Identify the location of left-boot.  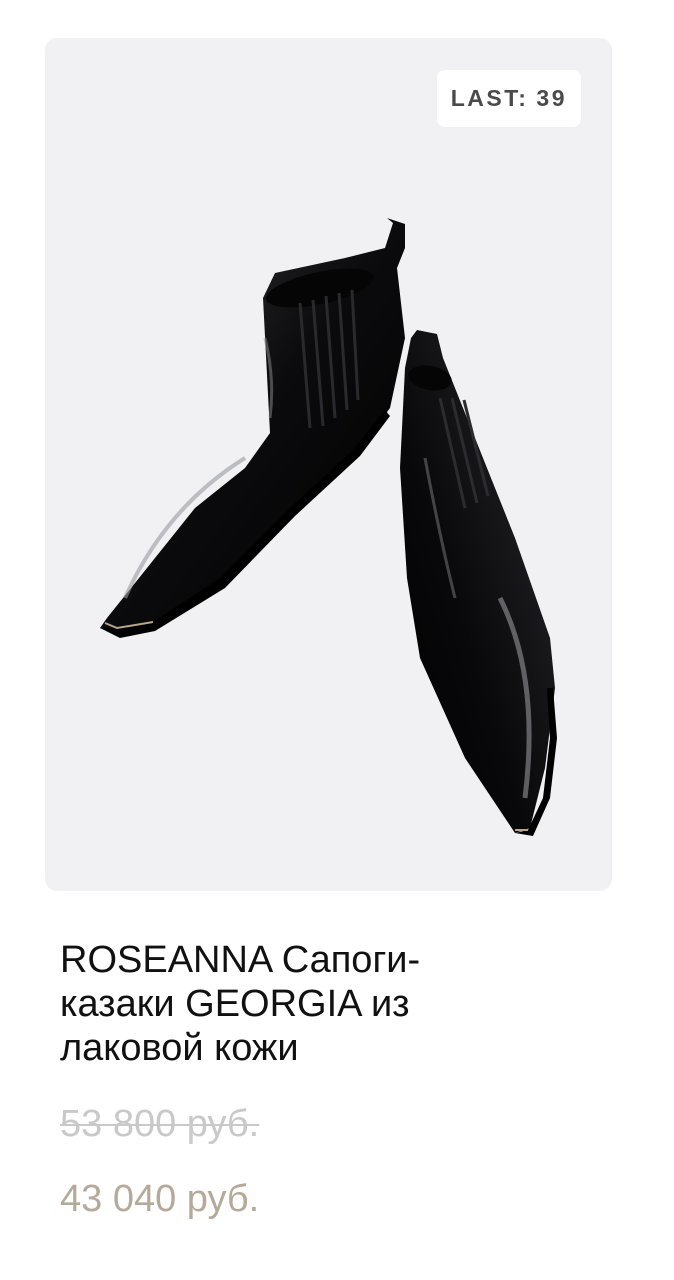
(252, 428).